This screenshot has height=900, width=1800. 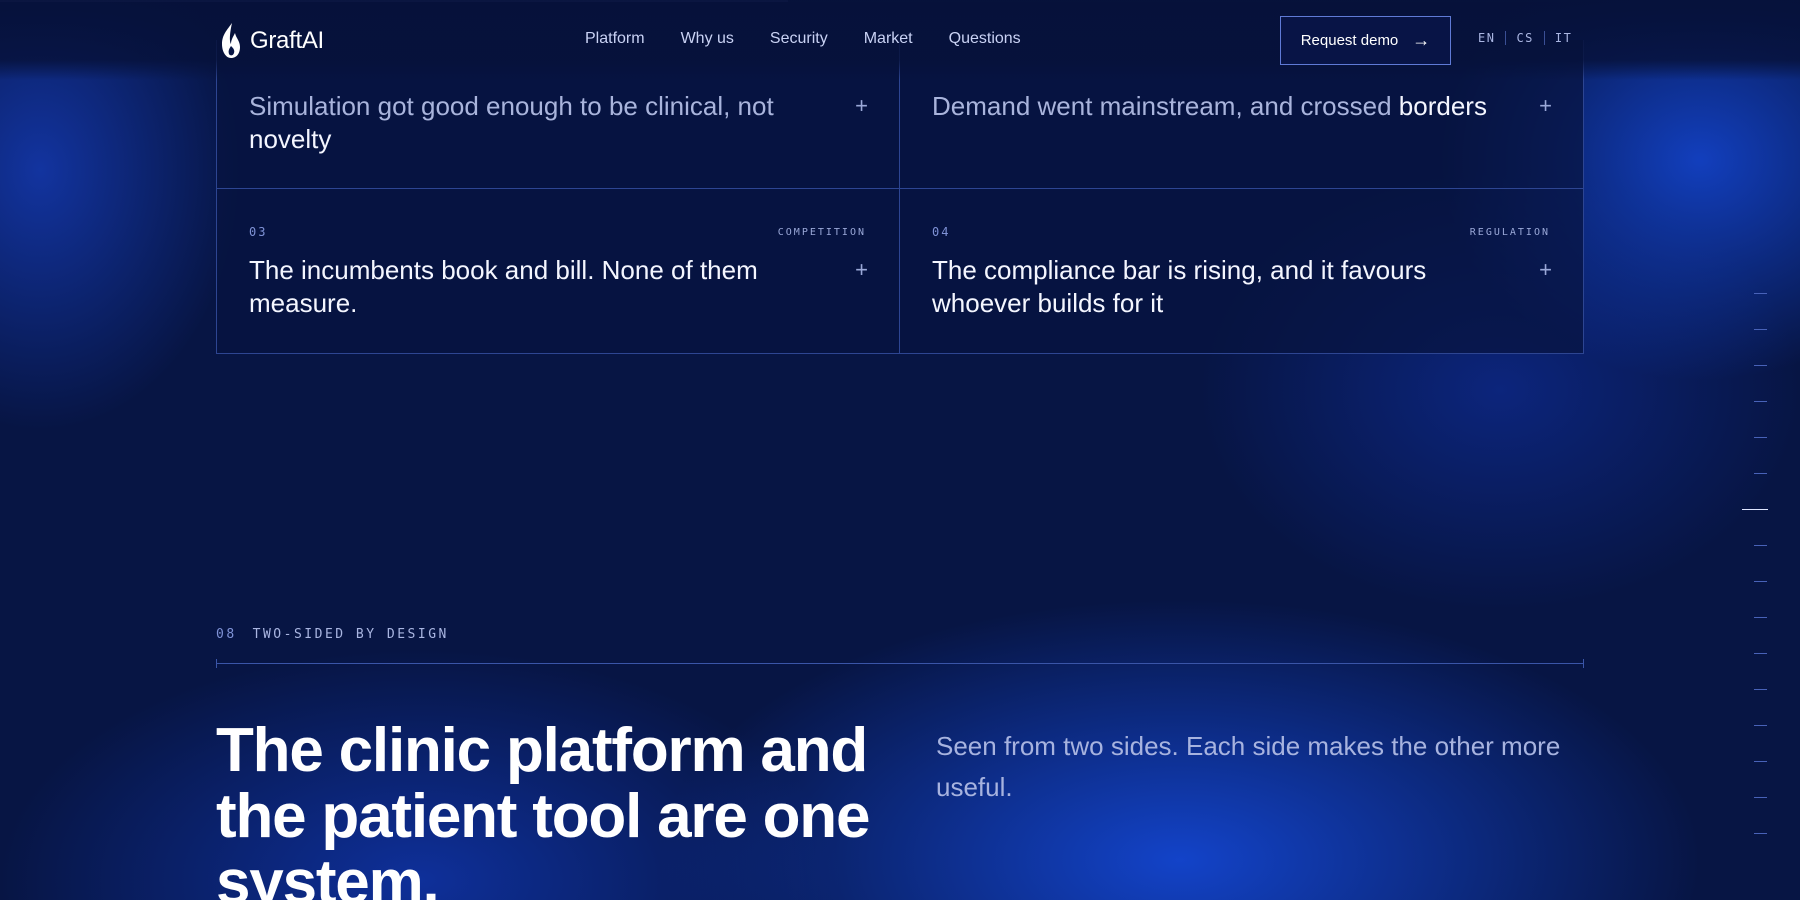 What do you see at coordinates (290, 139) in the screenshot?
I see `reason-card-title-main: novelty` at bounding box center [290, 139].